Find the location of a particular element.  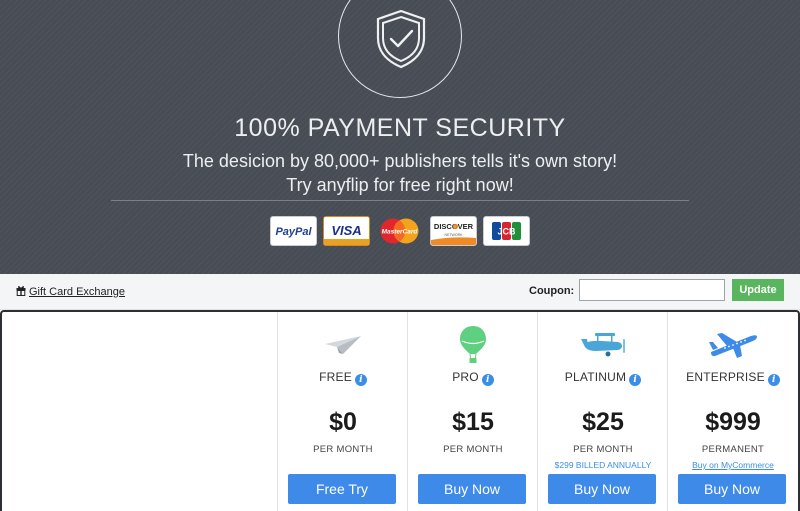

buy-on-mycommerce-link: Buy on MyCommerce is located at coordinates (733, 465).